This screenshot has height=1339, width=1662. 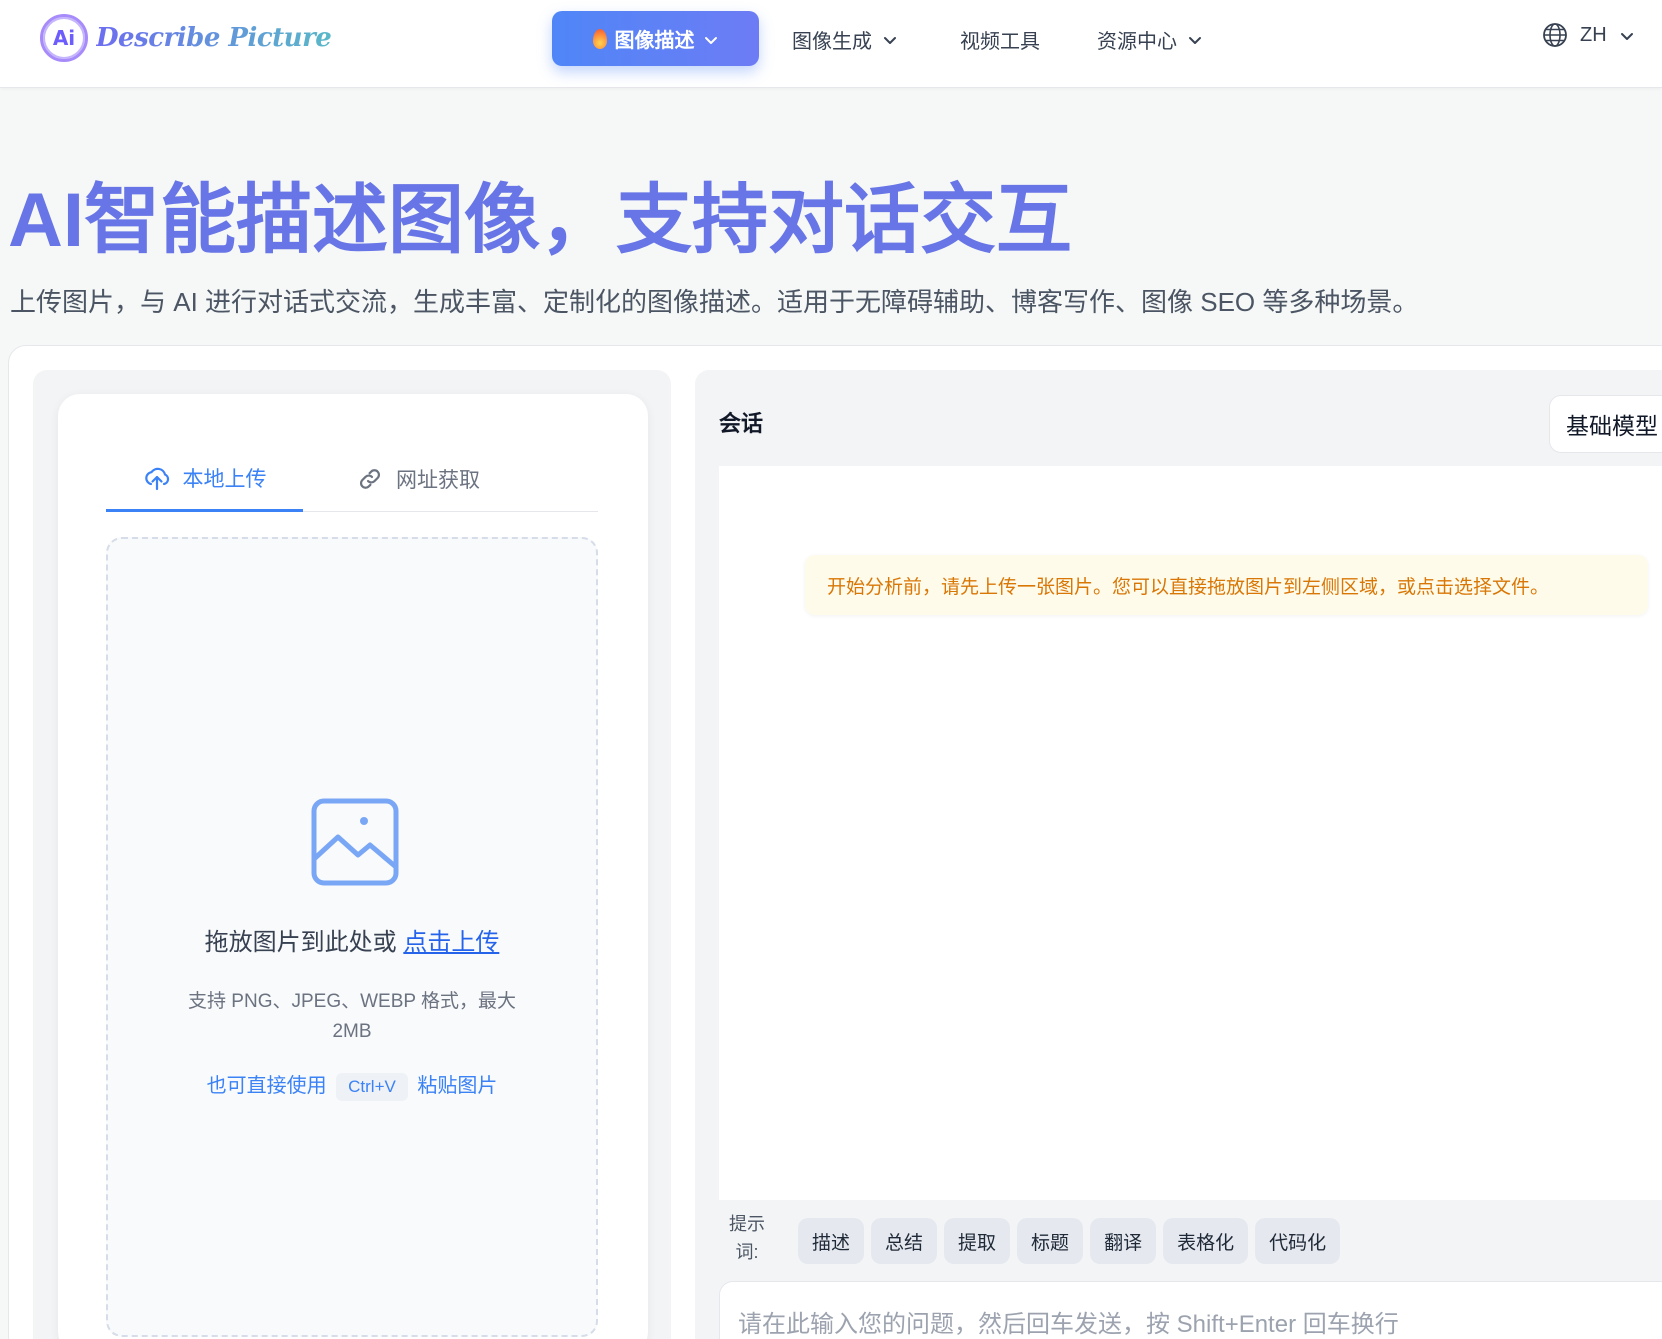 I want to click on language-selector: ZH, so click(x=1588, y=35).